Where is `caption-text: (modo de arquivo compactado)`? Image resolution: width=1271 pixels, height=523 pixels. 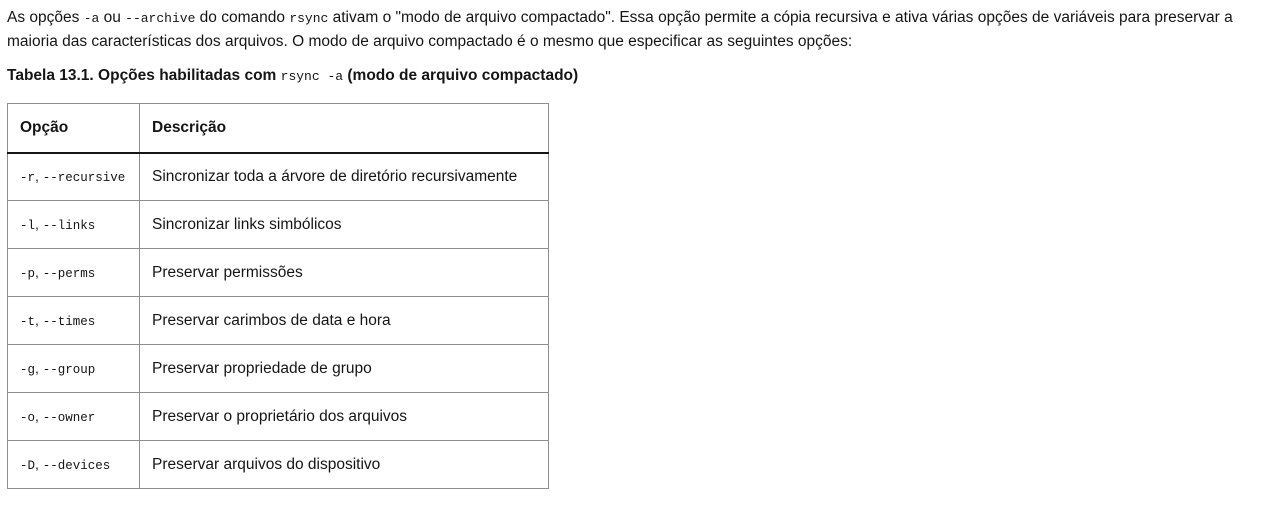 caption-text: (modo de arquivo compactado) is located at coordinates (461, 75).